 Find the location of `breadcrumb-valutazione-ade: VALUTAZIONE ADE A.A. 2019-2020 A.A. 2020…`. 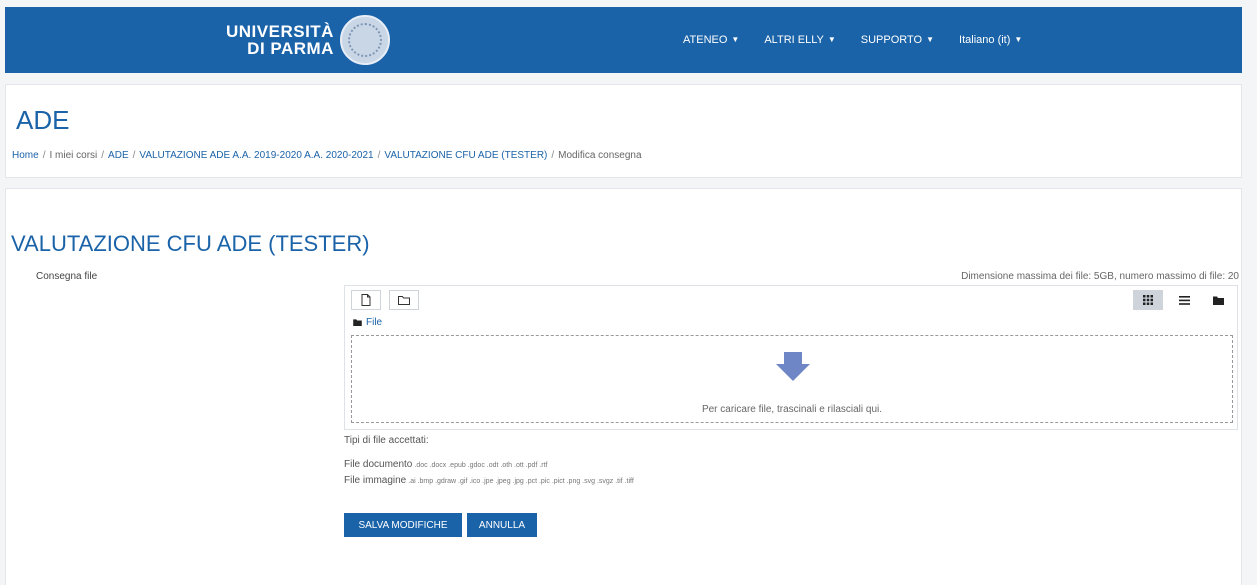

breadcrumb-valutazione-ade: VALUTAZIONE ADE A.A. 2019-2020 A.A. 2020… is located at coordinates (256, 155).